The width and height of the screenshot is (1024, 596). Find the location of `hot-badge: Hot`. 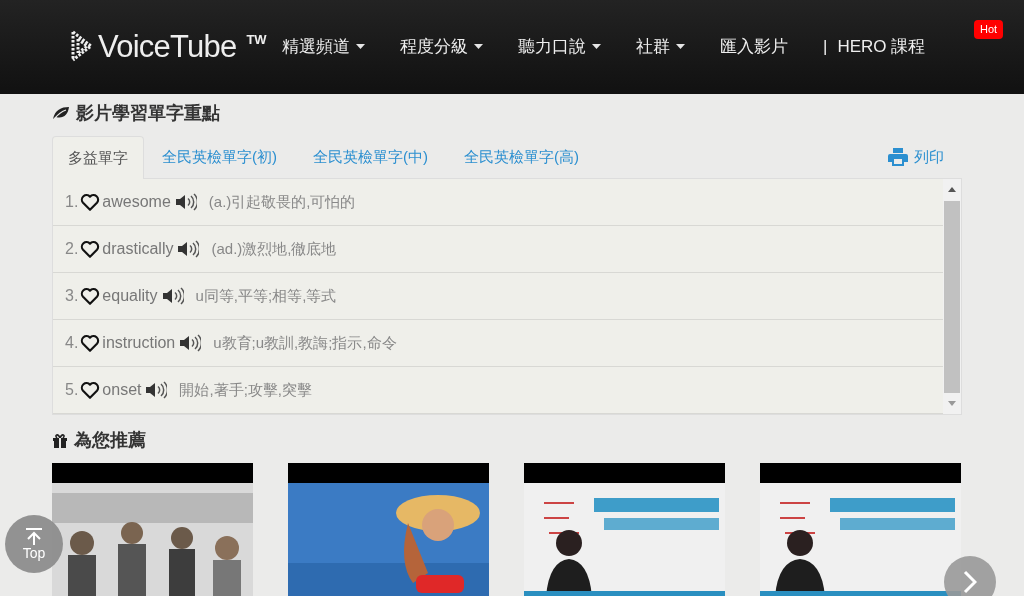

hot-badge: Hot is located at coordinates (989, 29).